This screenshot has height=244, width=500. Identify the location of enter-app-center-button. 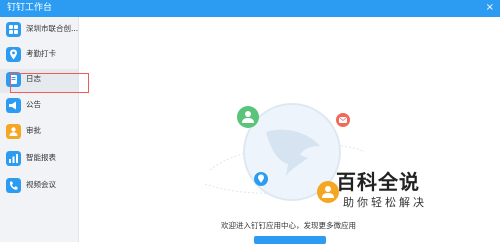
(290, 240).